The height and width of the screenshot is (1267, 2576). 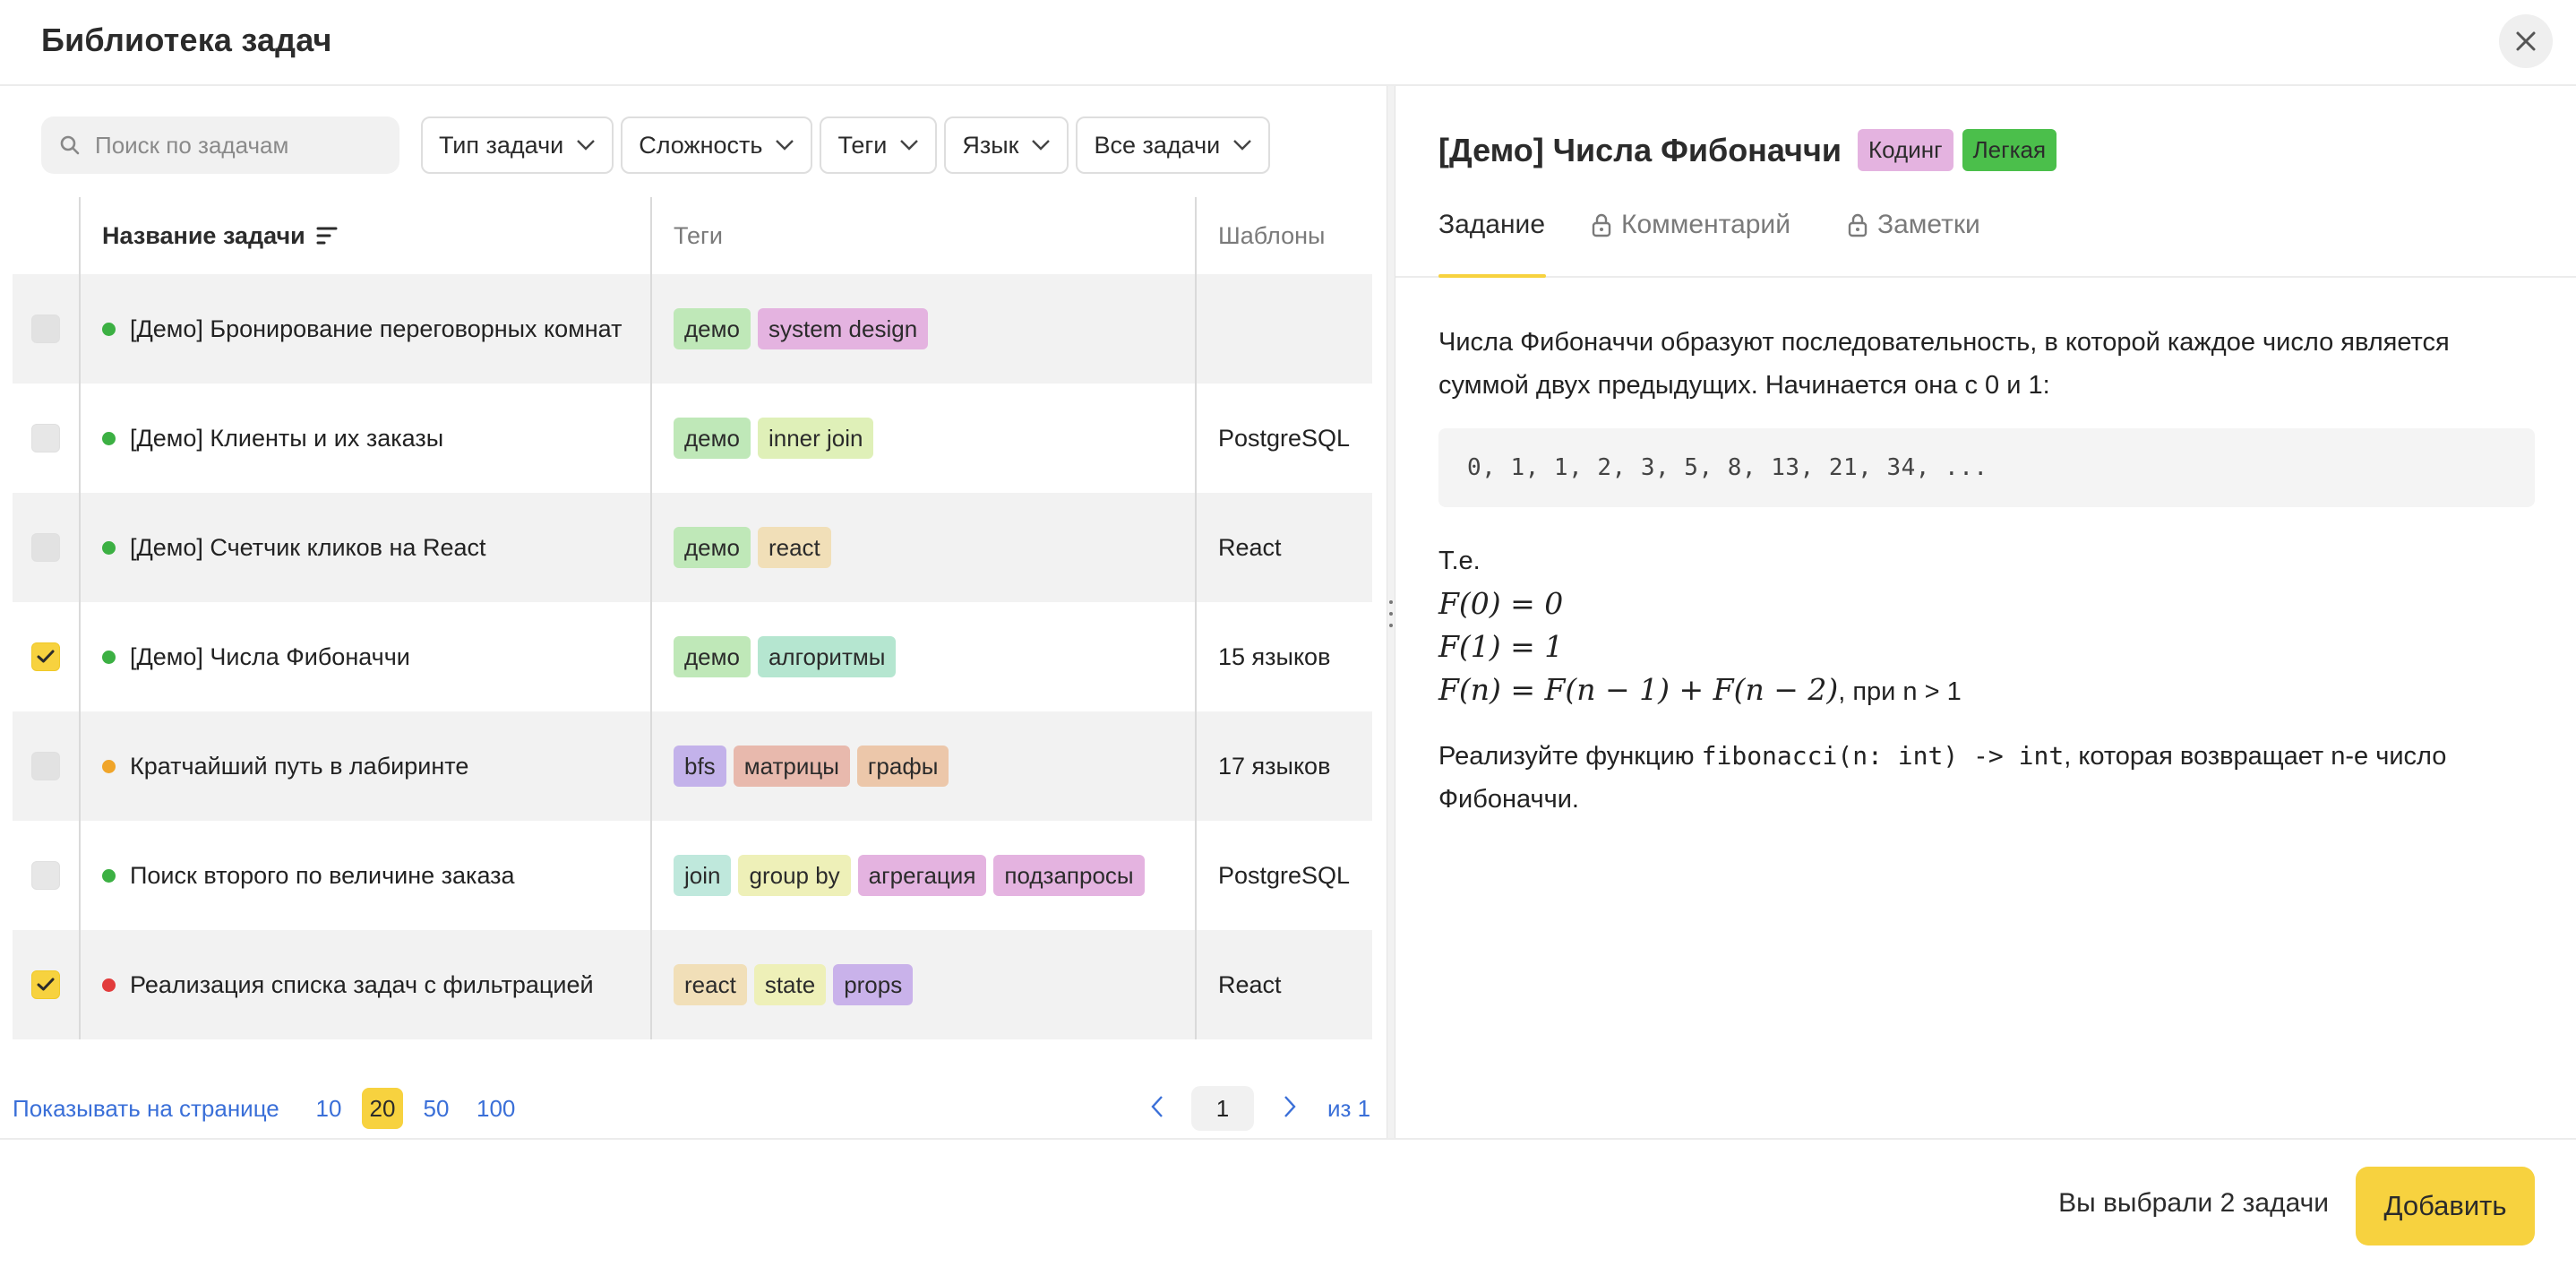 What do you see at coordinates (1905, 150) in the screenshot?
I see `badge-type: Кодинг` at bounding box center [1905, 150].